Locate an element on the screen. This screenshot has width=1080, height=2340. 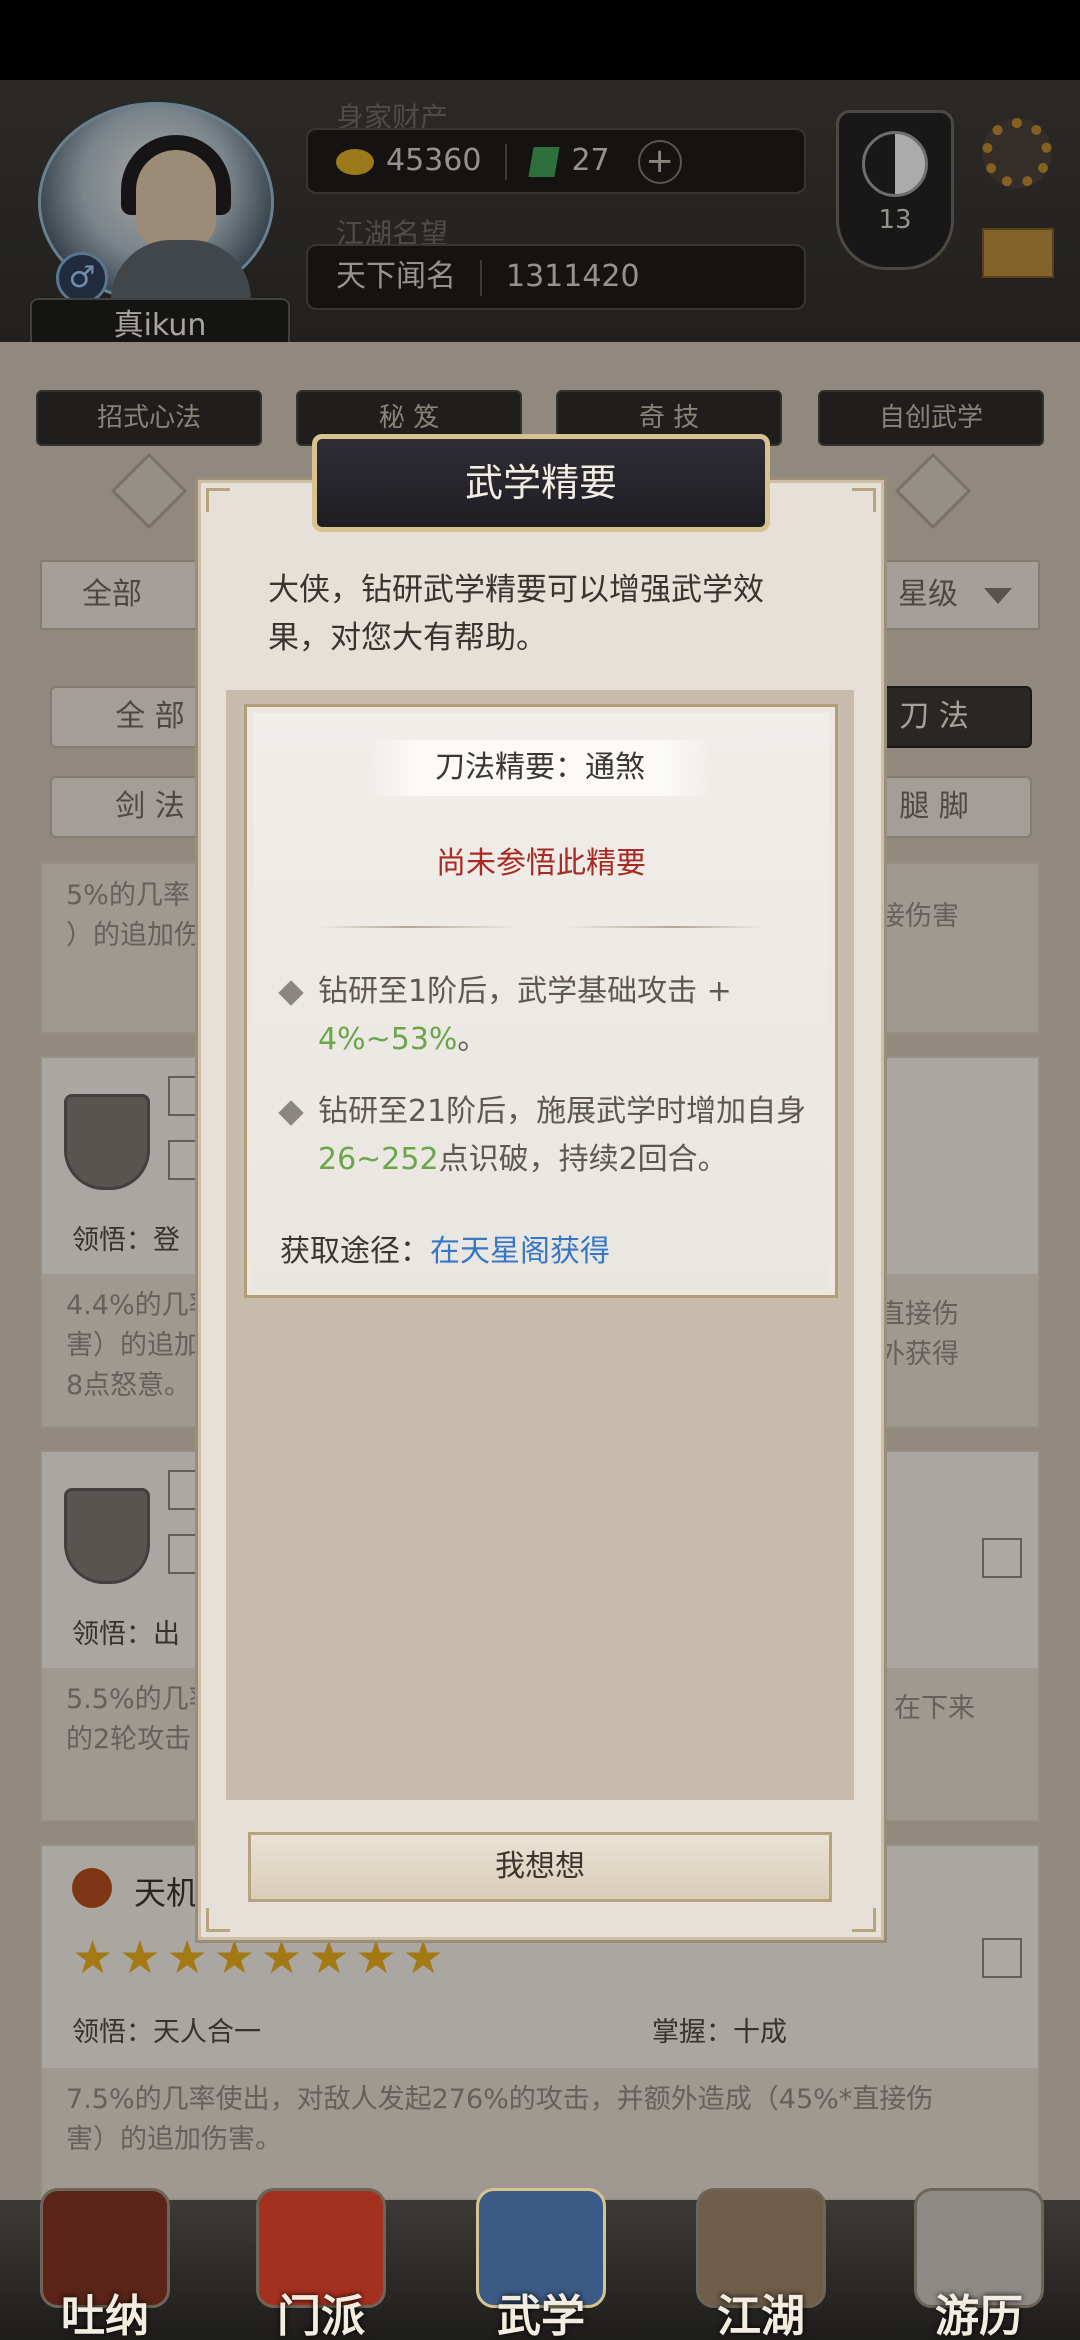
dialog-intro: 大侠，钻研武学精要可以增强武学效果，对您大有帮助。 is located at coordinates (516, 614).